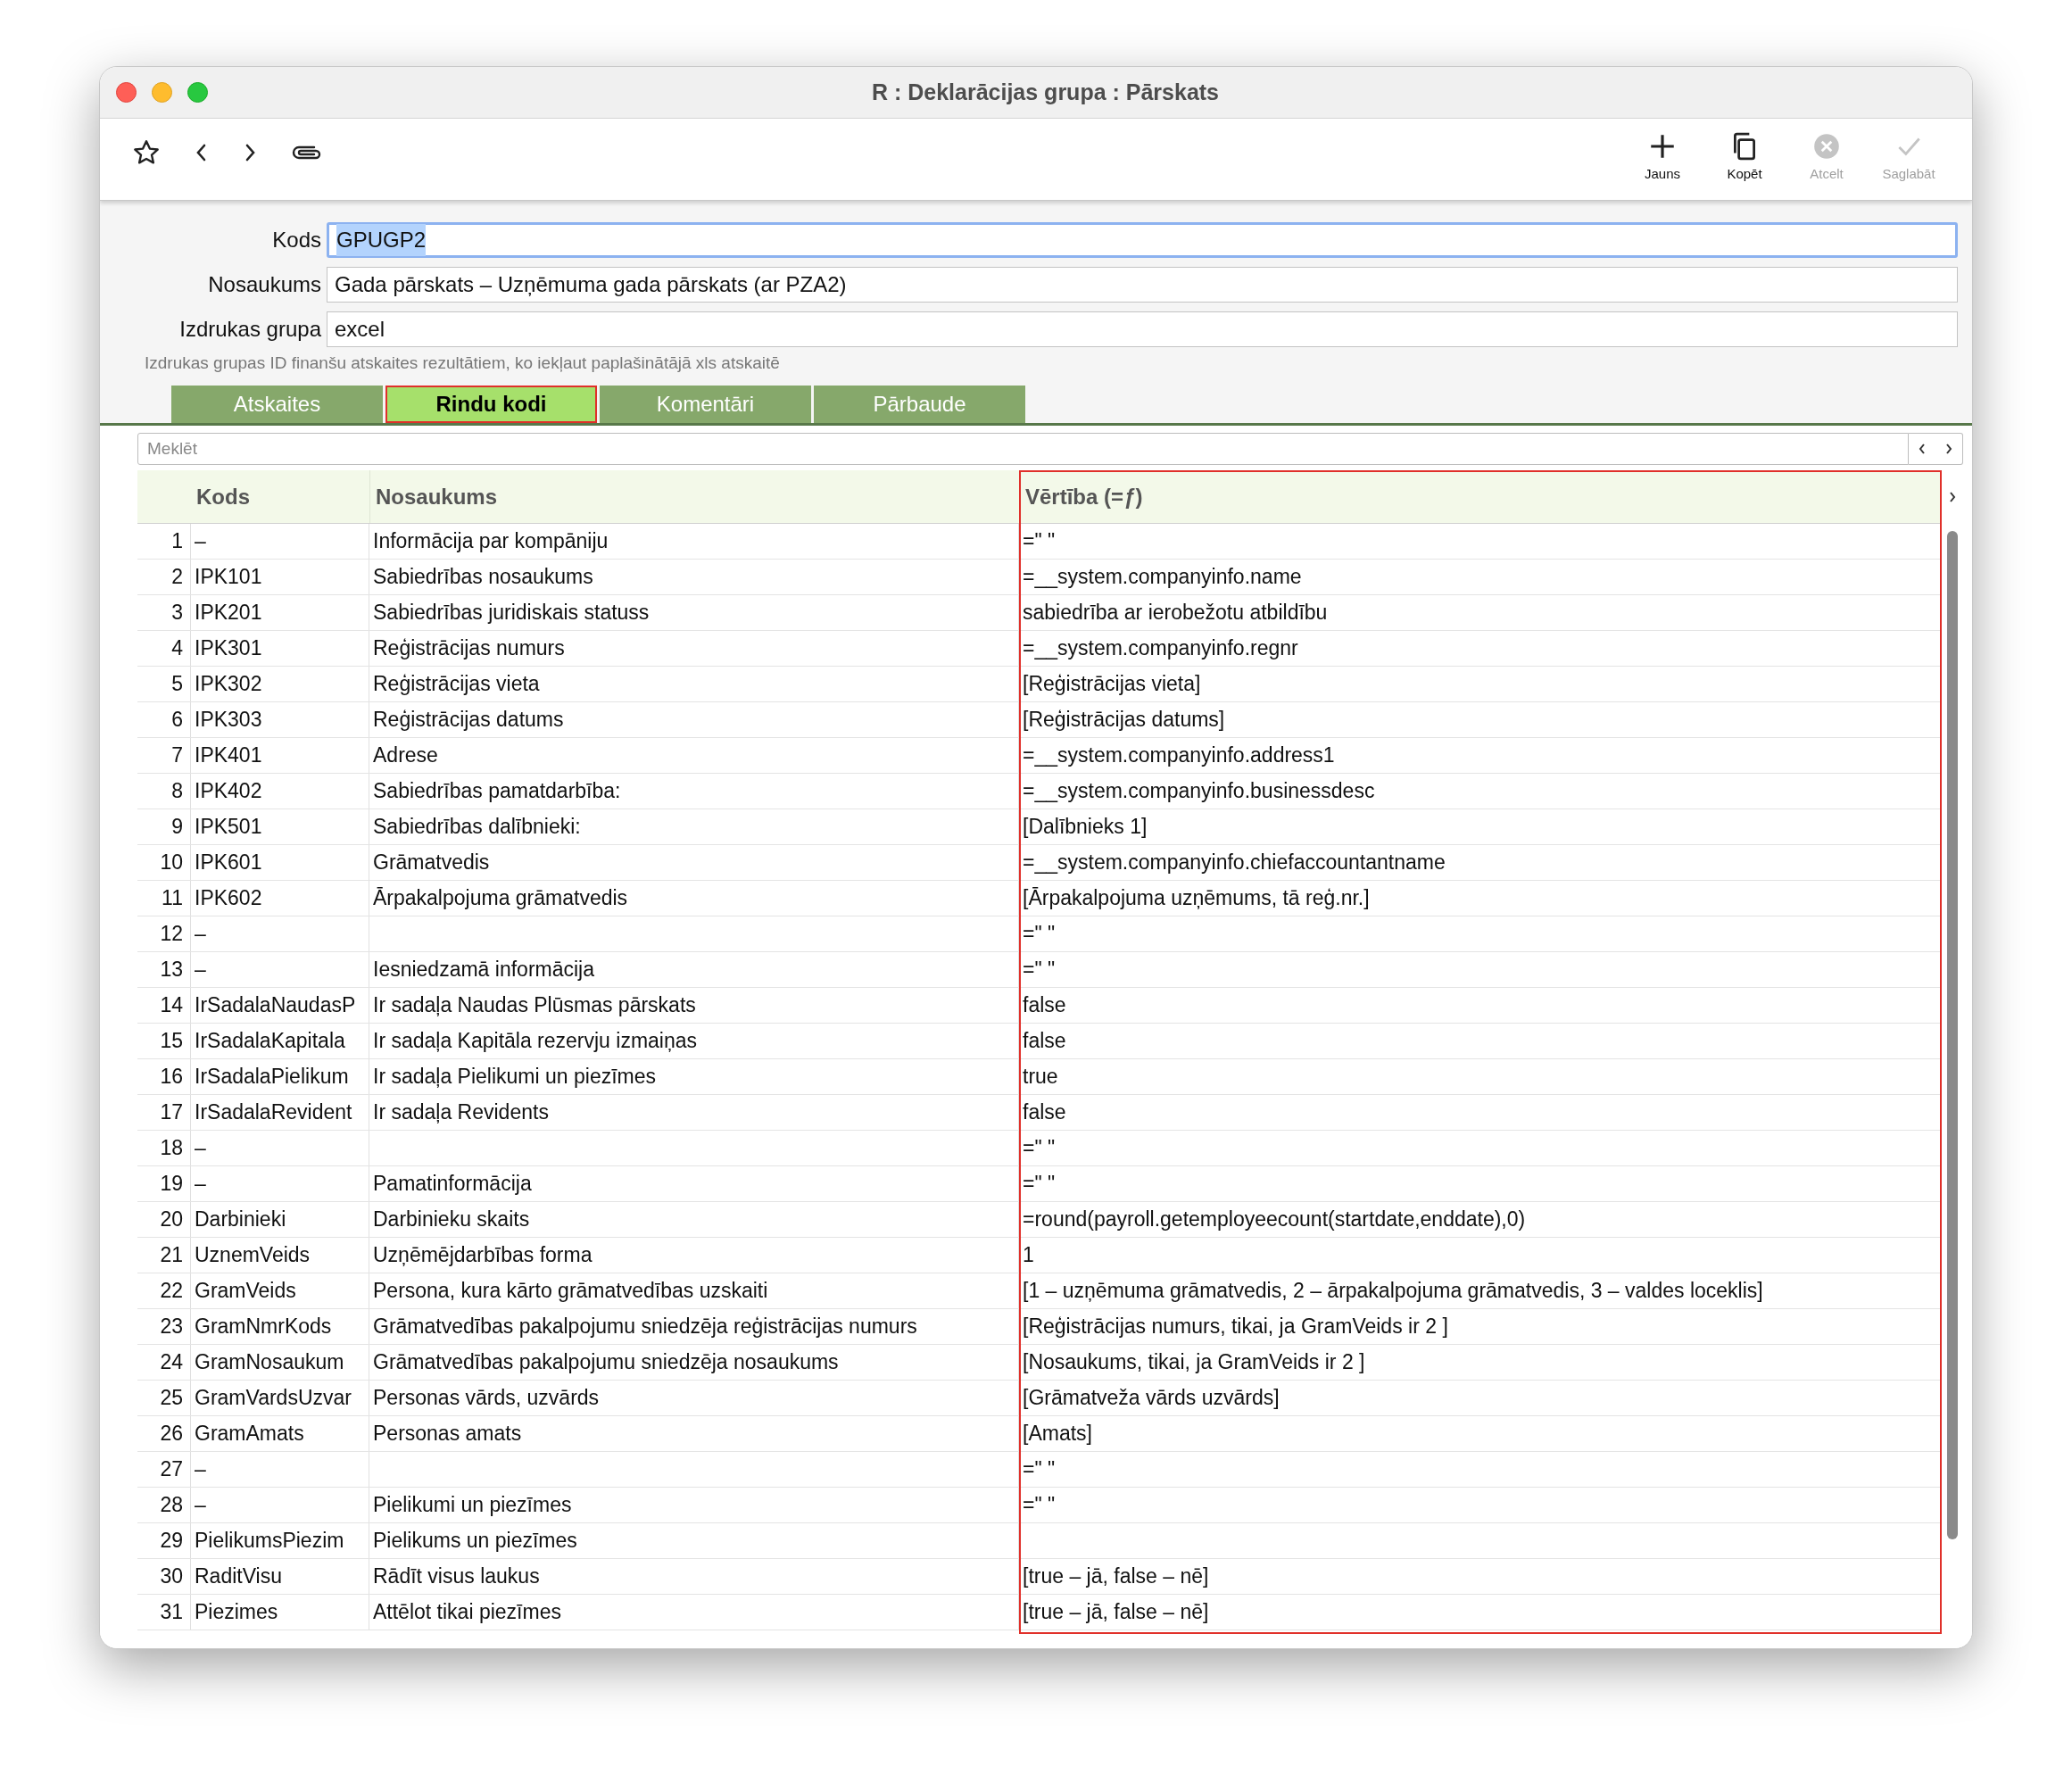  I want to click on table-cell-text: GramNosaukum, so click(269, 1362).